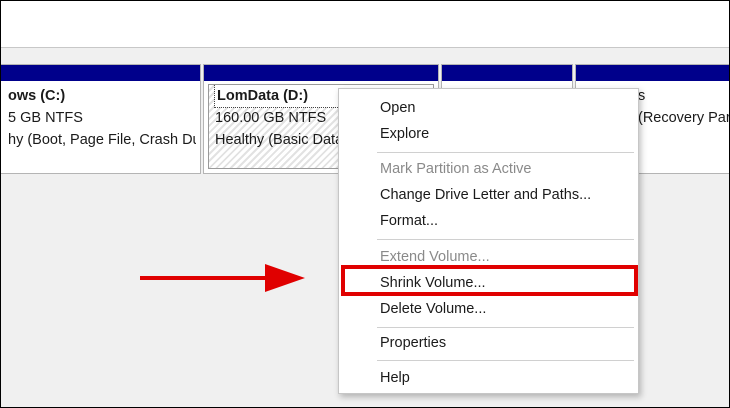 Image resolution: width=730 pixels, height=408 pixels. I want to click on volume-list-pane, so click(365, 24).